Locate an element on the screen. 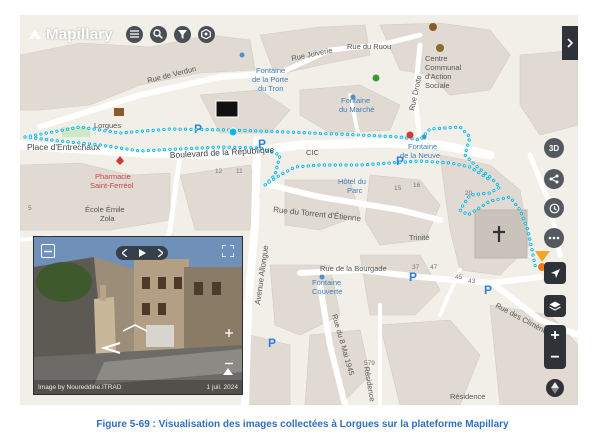 The width and height of the screenshot is (605, 442). num-43: 43 is located at coordinates (472, 281).